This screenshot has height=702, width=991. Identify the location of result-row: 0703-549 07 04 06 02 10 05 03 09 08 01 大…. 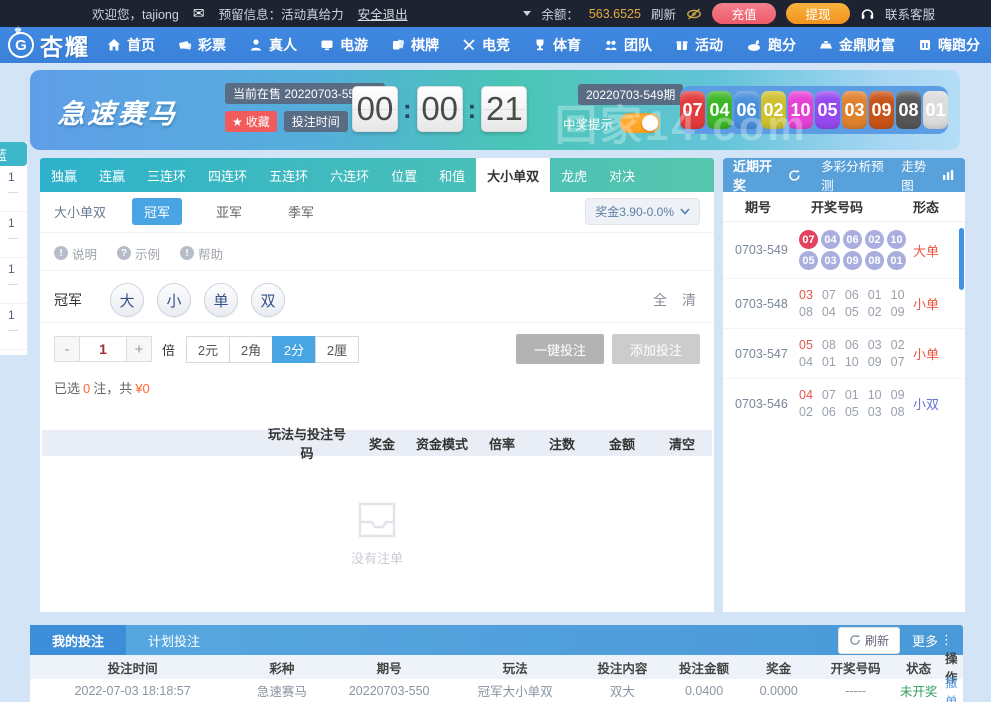
(844, 250).